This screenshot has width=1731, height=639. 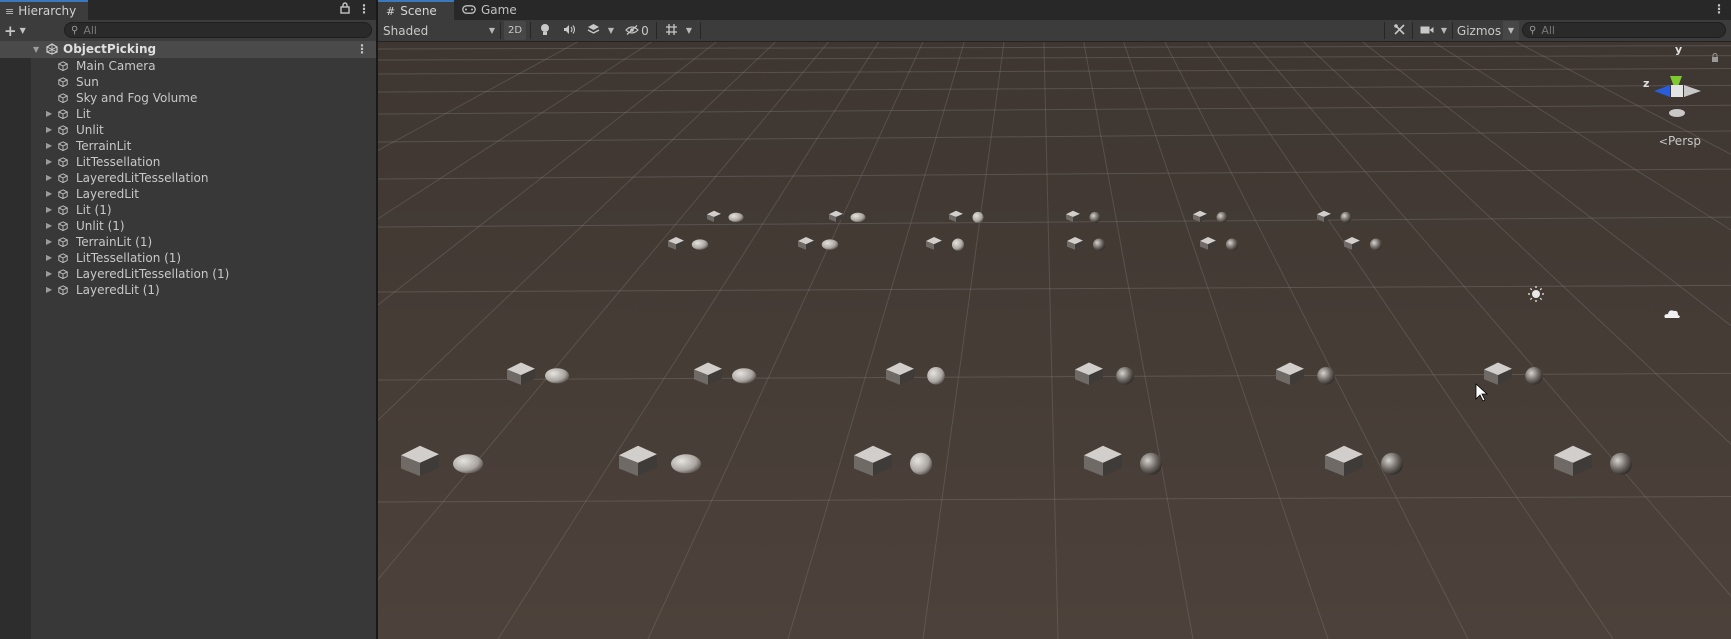 I want to click on tab-hierarchy: ≡ Hierarchy, so click(x=44, y=10).